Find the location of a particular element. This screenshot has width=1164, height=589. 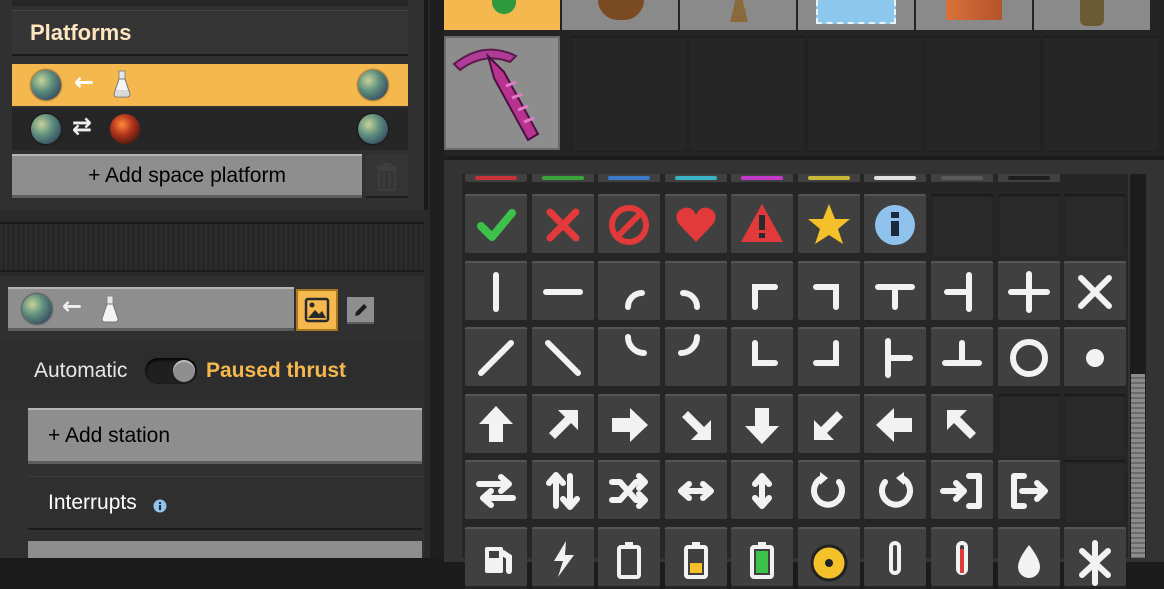

diagonal-down-cell is located at coordinates (563, 358).